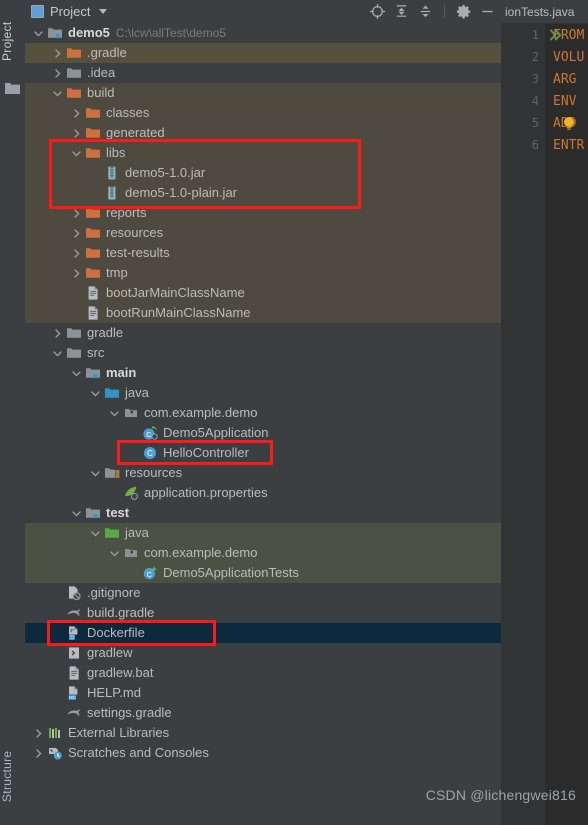 The width and height of the screenshot is (588, 825). What do you see at coordinates (12, 776) in the screenshot?
I see `tool-window-tab-structure: Structure` at bounding box center [12, 776].